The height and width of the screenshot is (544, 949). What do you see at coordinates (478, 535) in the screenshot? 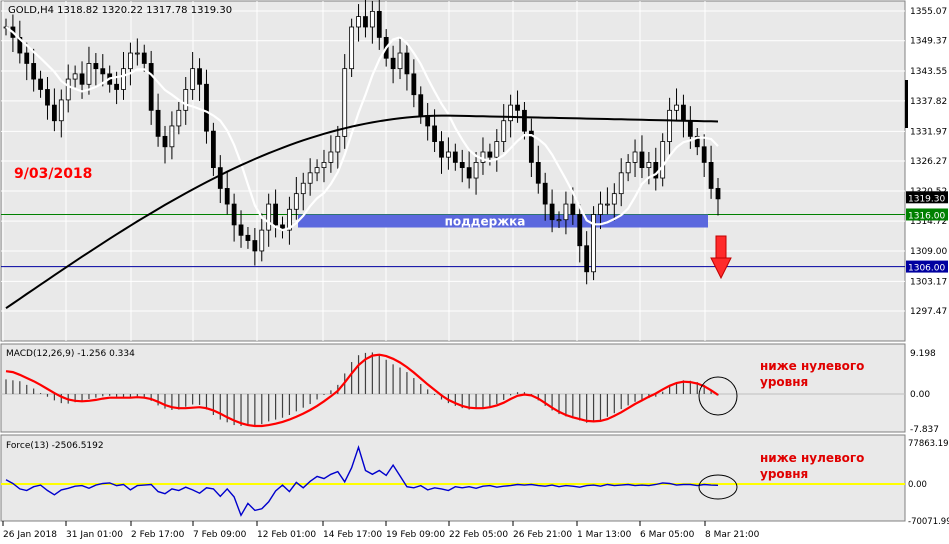
I see `x-tick-label: 22 Feb 05:00` at bounding box center [478, 535].